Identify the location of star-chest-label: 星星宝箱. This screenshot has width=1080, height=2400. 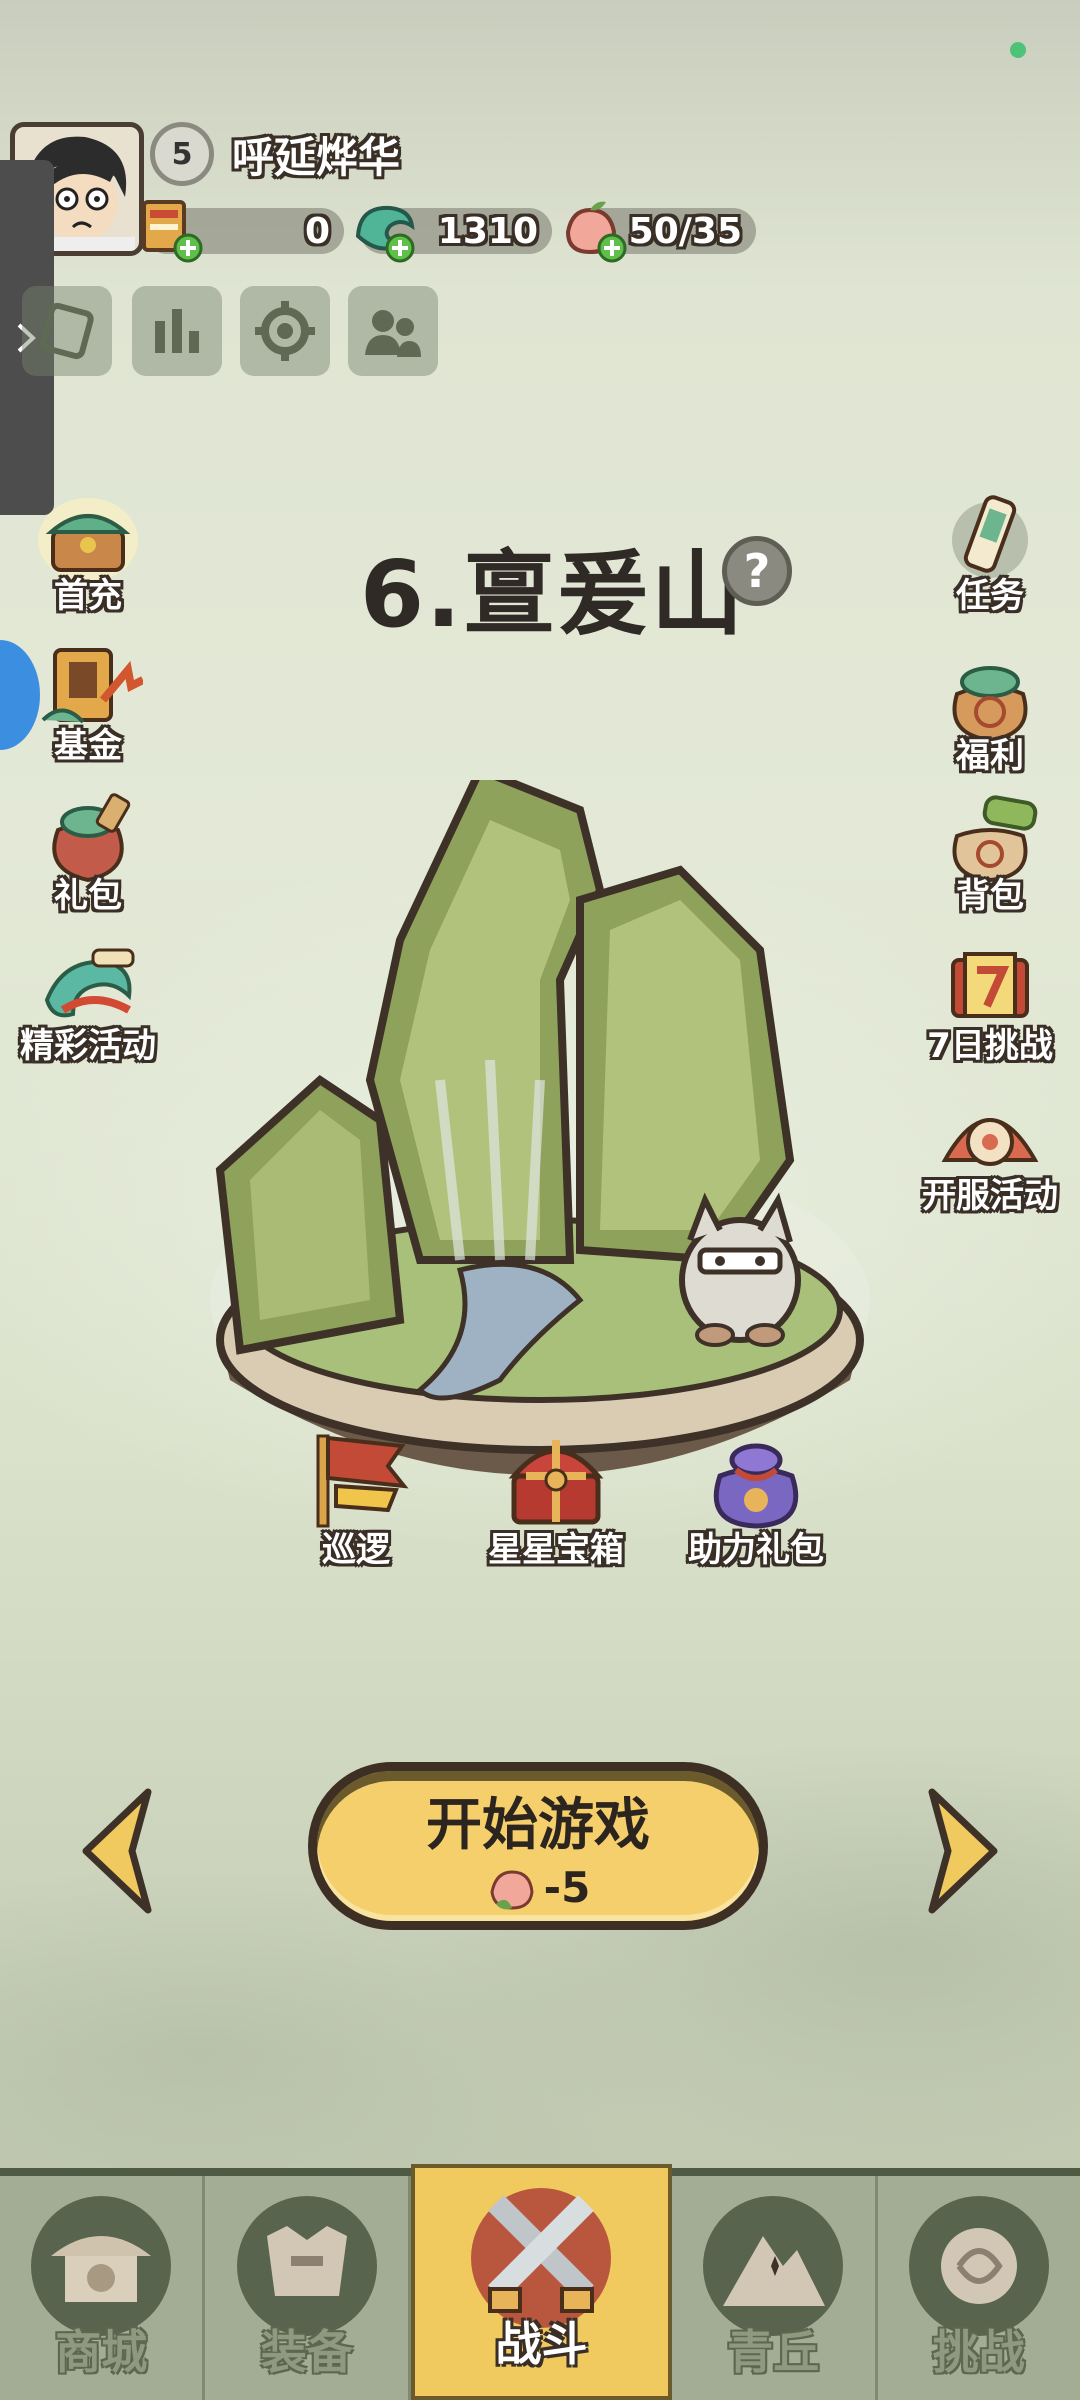
(556, 1550).